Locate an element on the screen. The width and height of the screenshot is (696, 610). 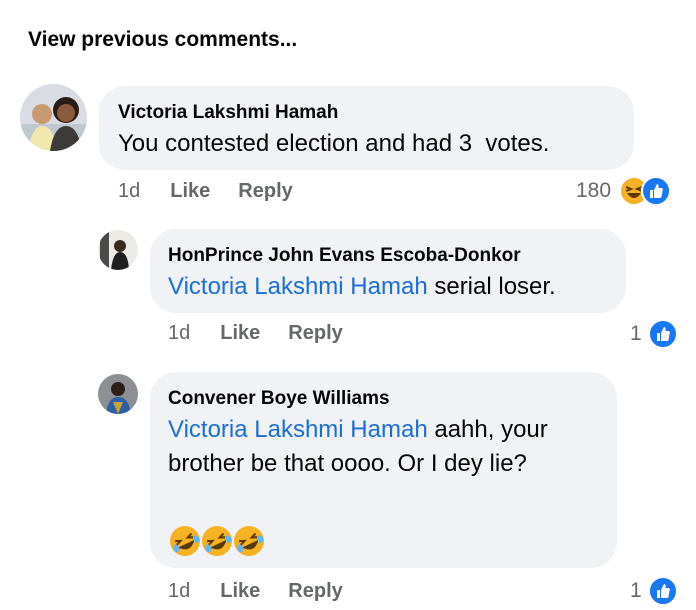
reaction-summary: 180 is located at coordinates (624, 191).